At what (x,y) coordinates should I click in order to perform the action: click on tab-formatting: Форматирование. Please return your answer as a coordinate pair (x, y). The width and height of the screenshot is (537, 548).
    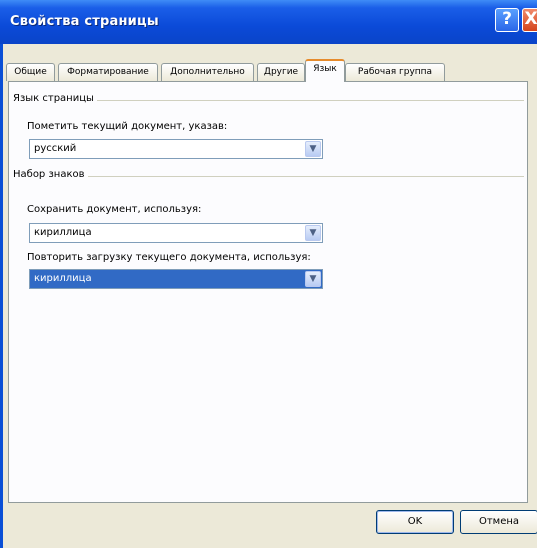
    Looking at the image, I should click on (108, 72).